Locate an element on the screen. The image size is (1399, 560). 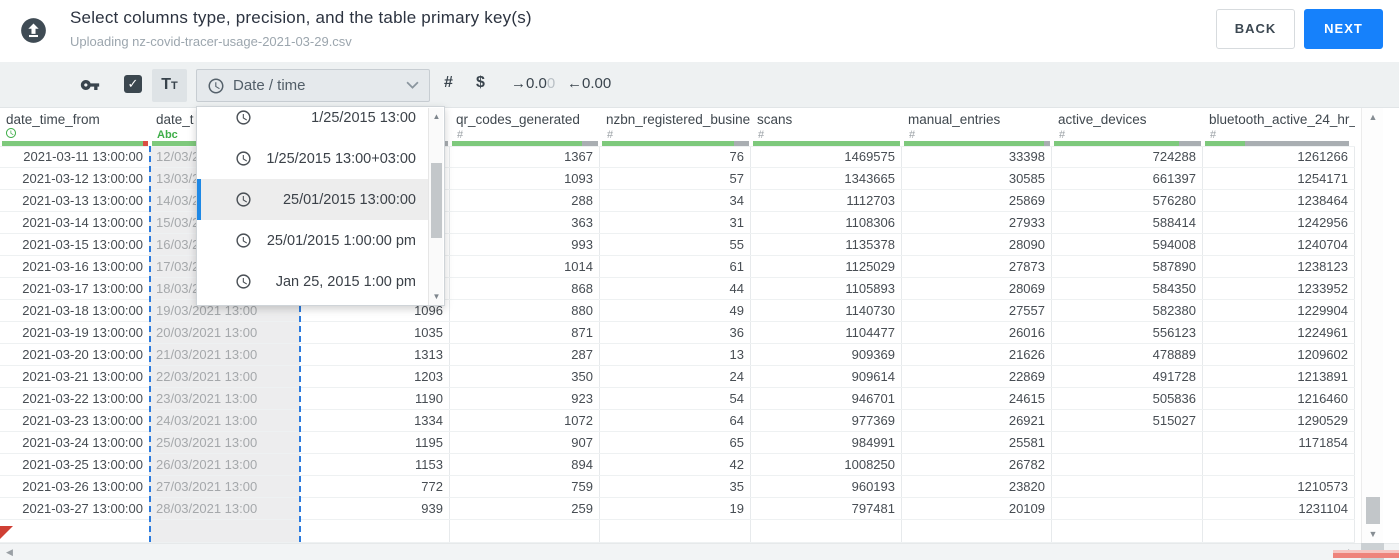
table-cell: 907 is located at coordinates (525, 443).